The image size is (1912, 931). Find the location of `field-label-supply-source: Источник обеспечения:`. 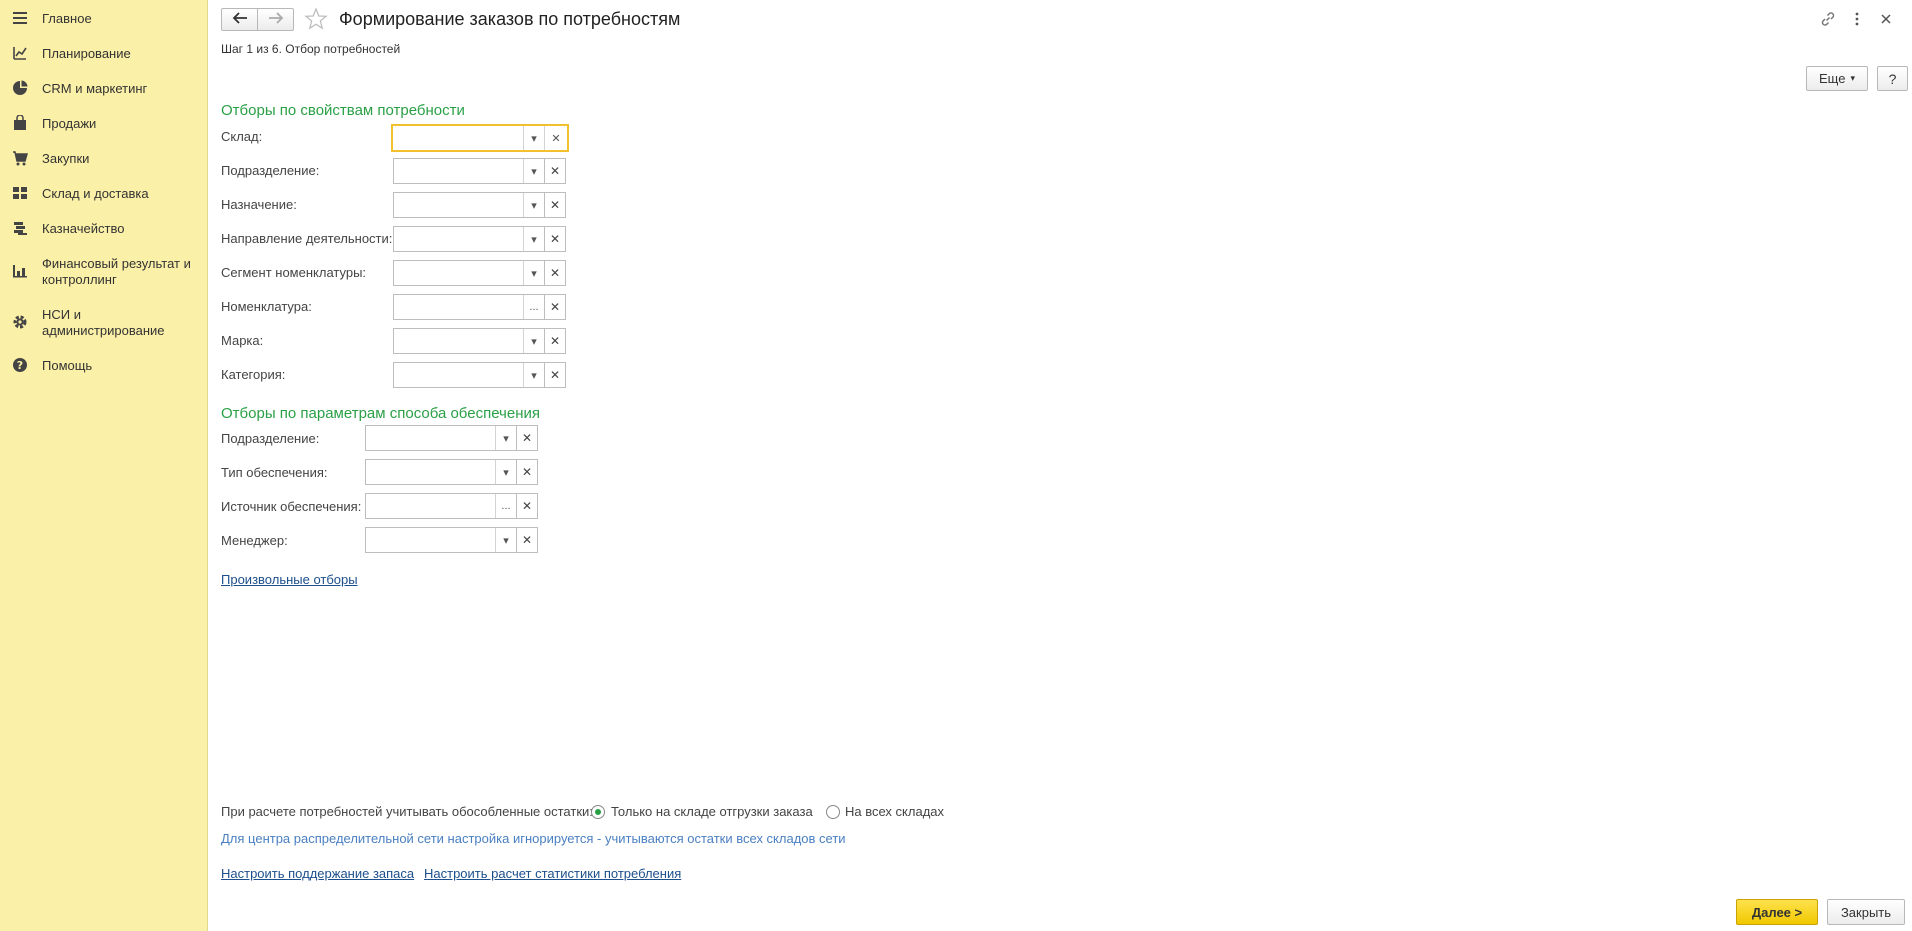

field-label-supply-source: Источник обеспечения: is located at coordinates (291, 506).